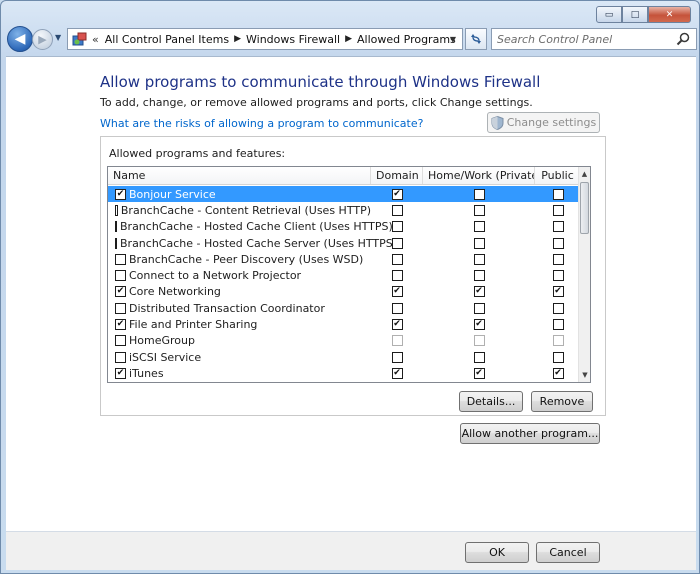  I want to click on search-input: Search Control Panel, so click(594, 39).